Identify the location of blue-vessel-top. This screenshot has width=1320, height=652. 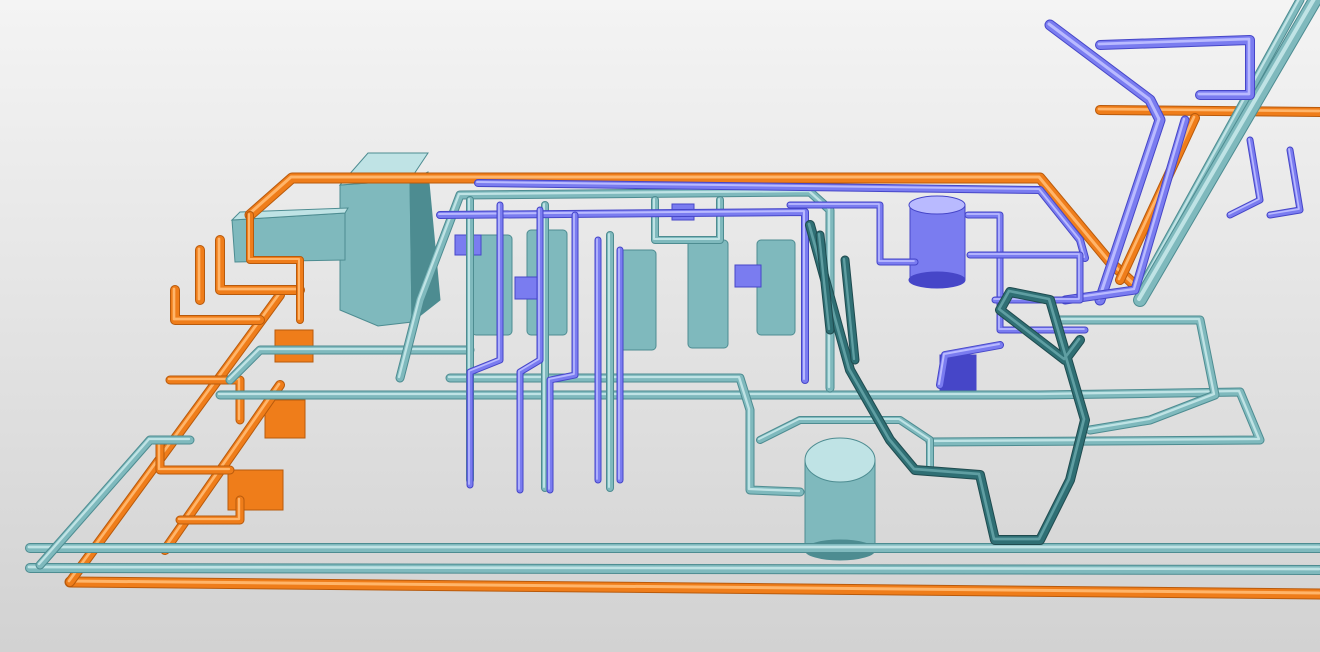
(937, 205).